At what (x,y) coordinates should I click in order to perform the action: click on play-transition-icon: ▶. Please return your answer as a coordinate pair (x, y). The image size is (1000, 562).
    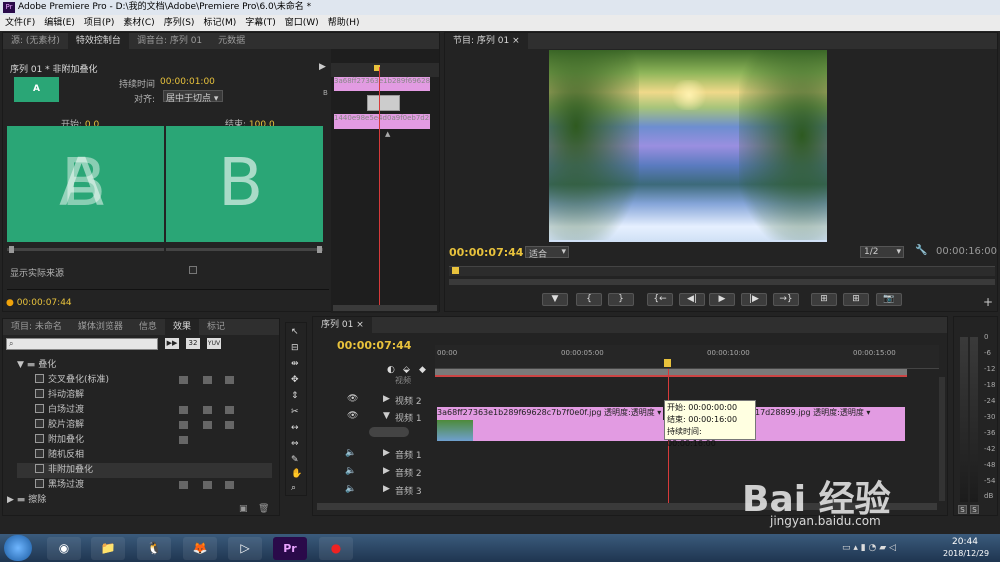
    Looking at the image, I should click on (322, 67).